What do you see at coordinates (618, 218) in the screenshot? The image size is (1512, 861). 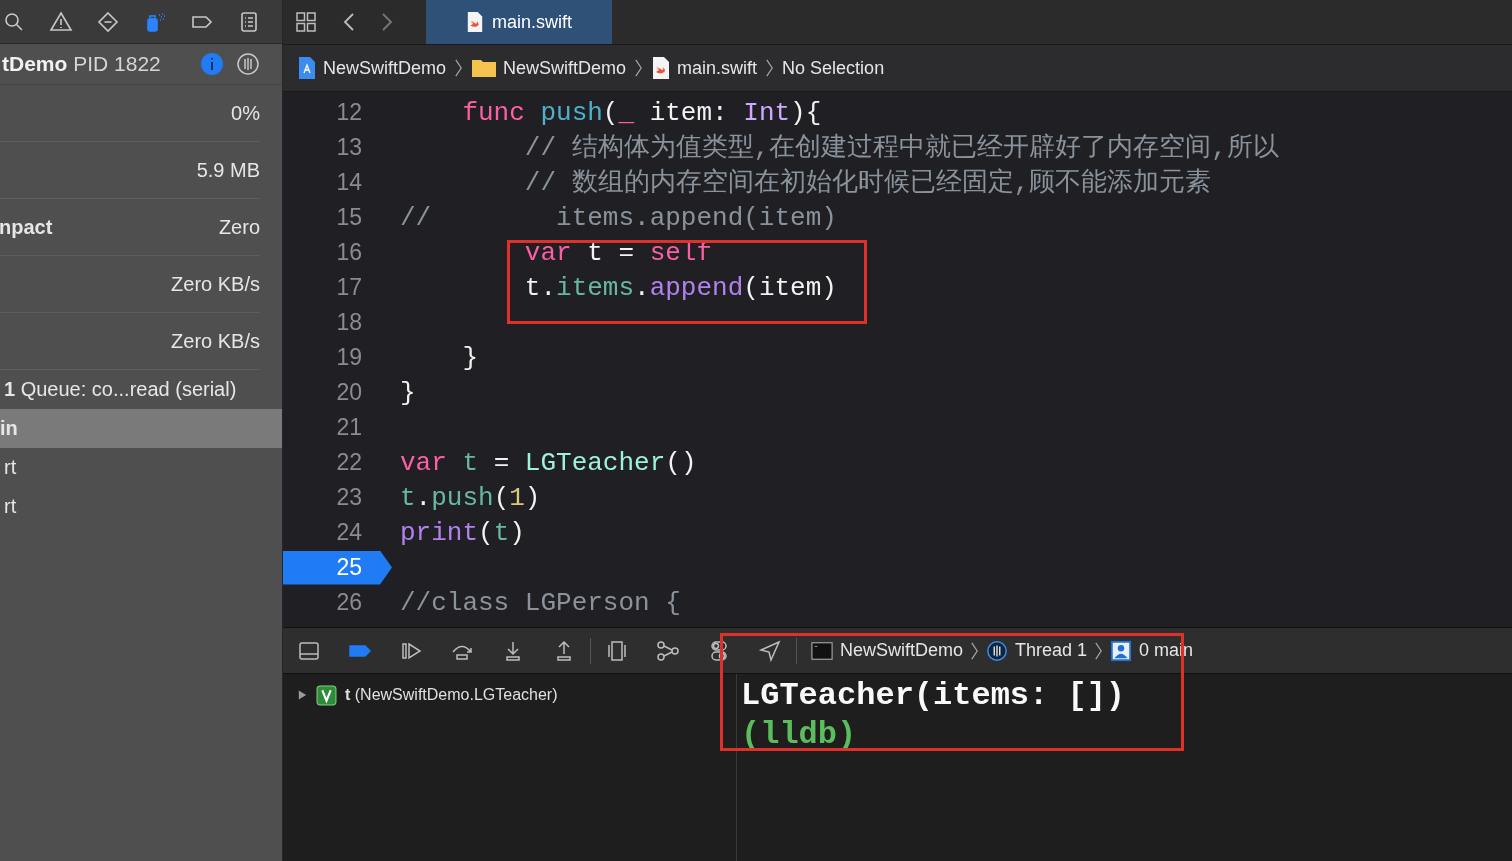 I see `code-line: // items.append(item)` at bounding box center [618, 218].